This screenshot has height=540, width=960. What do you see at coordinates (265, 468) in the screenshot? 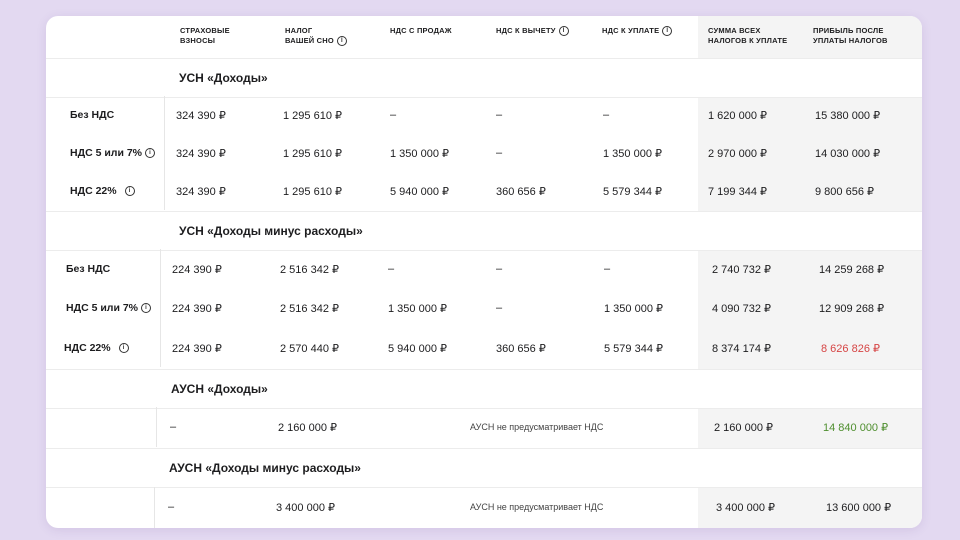
I see `section-title: АУСН «Доходы минус расходы»` at bounding box center [265, 468].